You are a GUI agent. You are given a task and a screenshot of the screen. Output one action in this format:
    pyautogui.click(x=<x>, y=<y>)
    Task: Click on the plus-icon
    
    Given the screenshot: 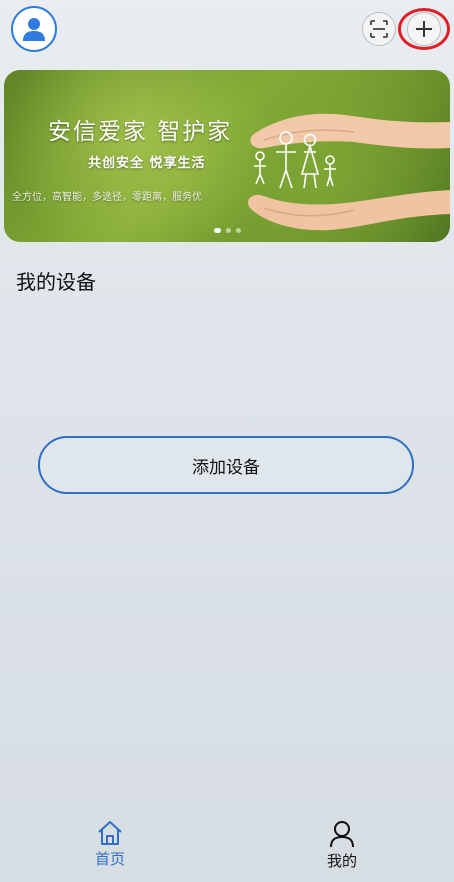 What is the action you would take?
    pyautogui.click(x=424, y=29)
    